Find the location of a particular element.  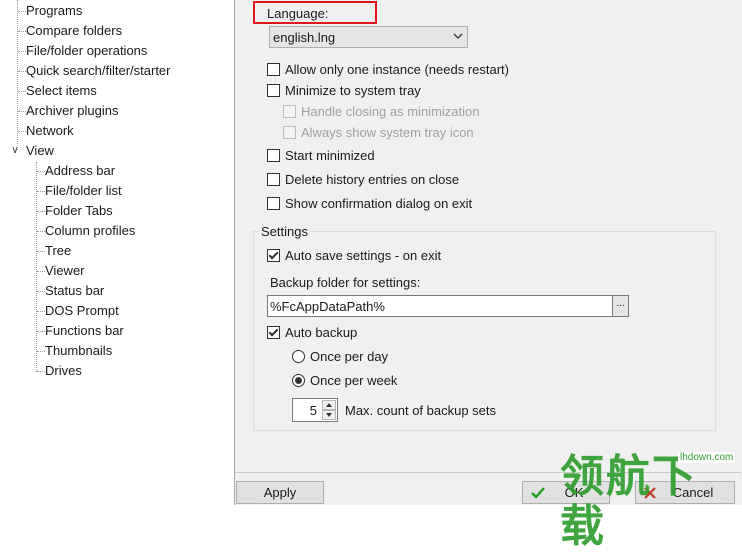

close-icon is located at coordinates (650, 493).